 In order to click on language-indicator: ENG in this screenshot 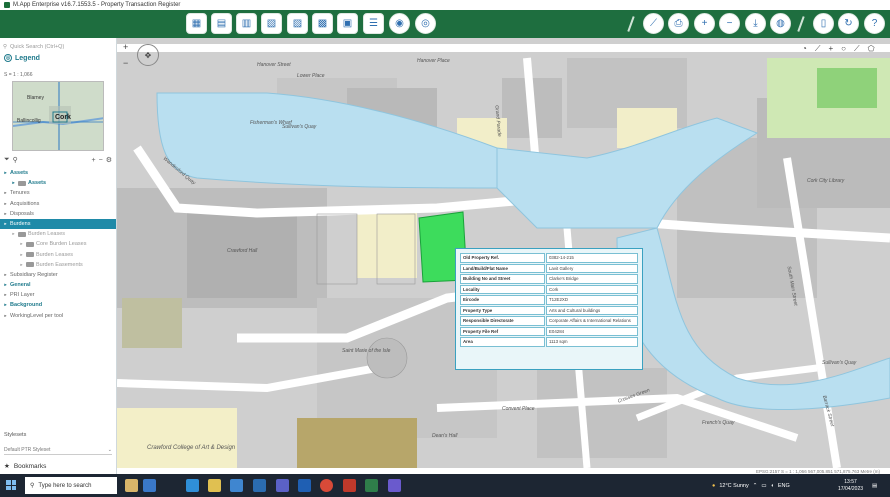, I will do `click(784, 486)`.